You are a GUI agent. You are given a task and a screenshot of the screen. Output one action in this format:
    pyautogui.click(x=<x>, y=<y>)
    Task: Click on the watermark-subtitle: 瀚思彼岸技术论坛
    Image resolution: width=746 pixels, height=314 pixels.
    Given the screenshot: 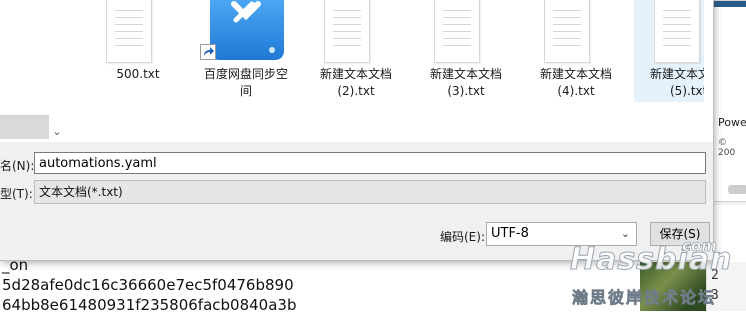 What is the action you would take?
    pyautogui.click(x=644, y=298)
    